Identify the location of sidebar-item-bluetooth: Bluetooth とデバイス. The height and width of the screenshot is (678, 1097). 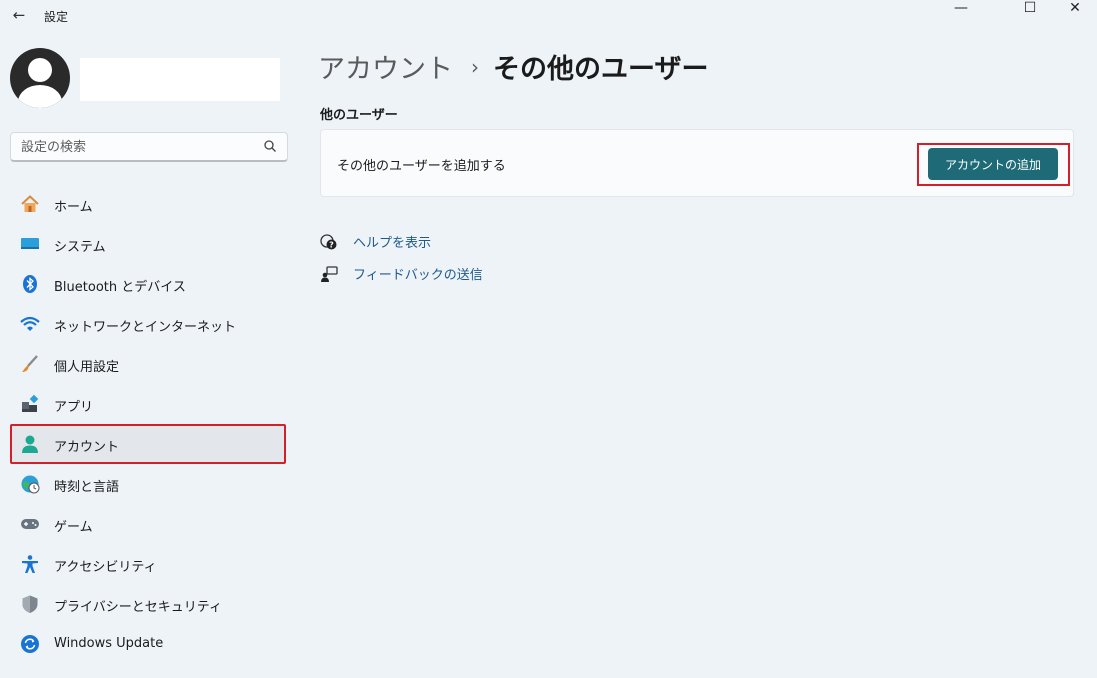
(148, 284).